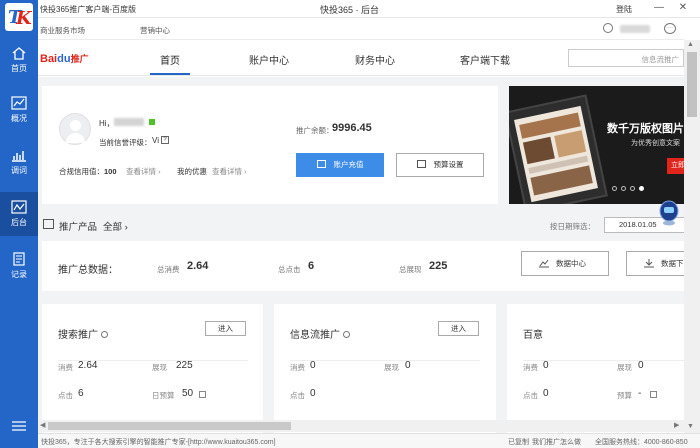 The height and width of the screenshot is (448, 700). What do you see at coordinates (361, 426) in the screenshot?
I see `horizontal-scrollbar: ◀ ▶` at bounding box center [361, 426].